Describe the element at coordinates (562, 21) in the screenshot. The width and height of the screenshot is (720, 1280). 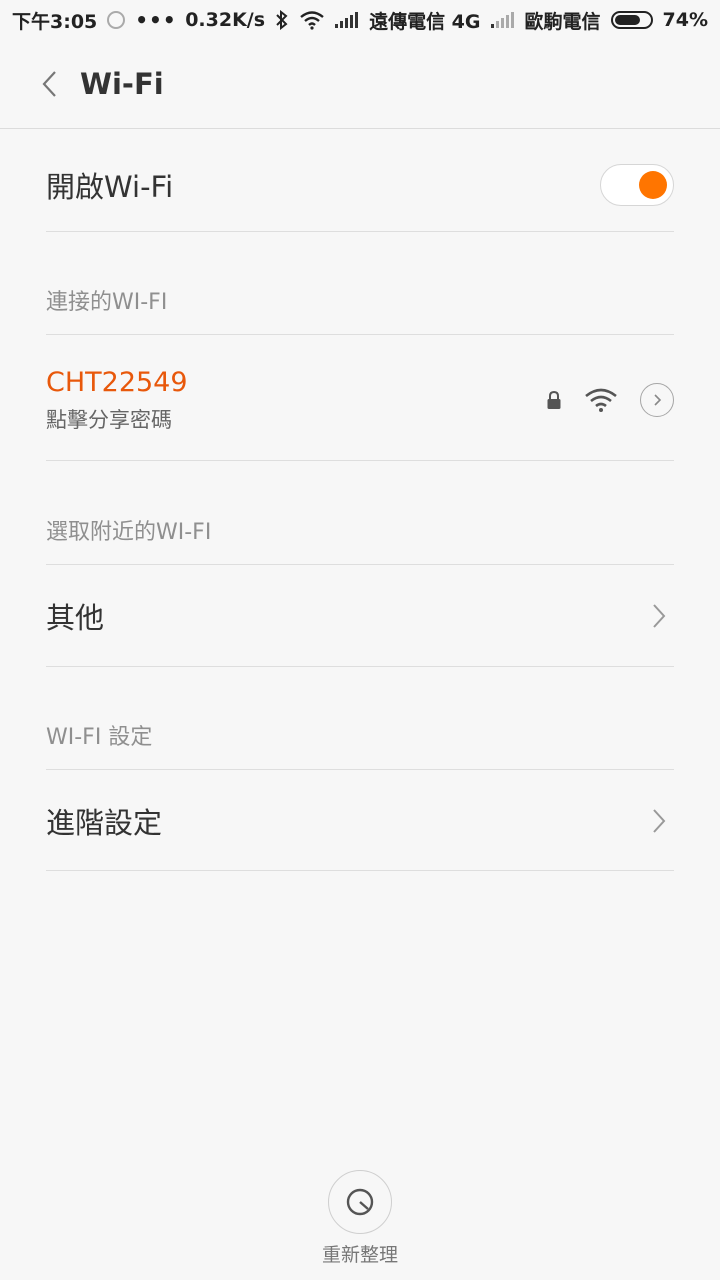
I see `carrier2-label: 歐駒電信` at that location.